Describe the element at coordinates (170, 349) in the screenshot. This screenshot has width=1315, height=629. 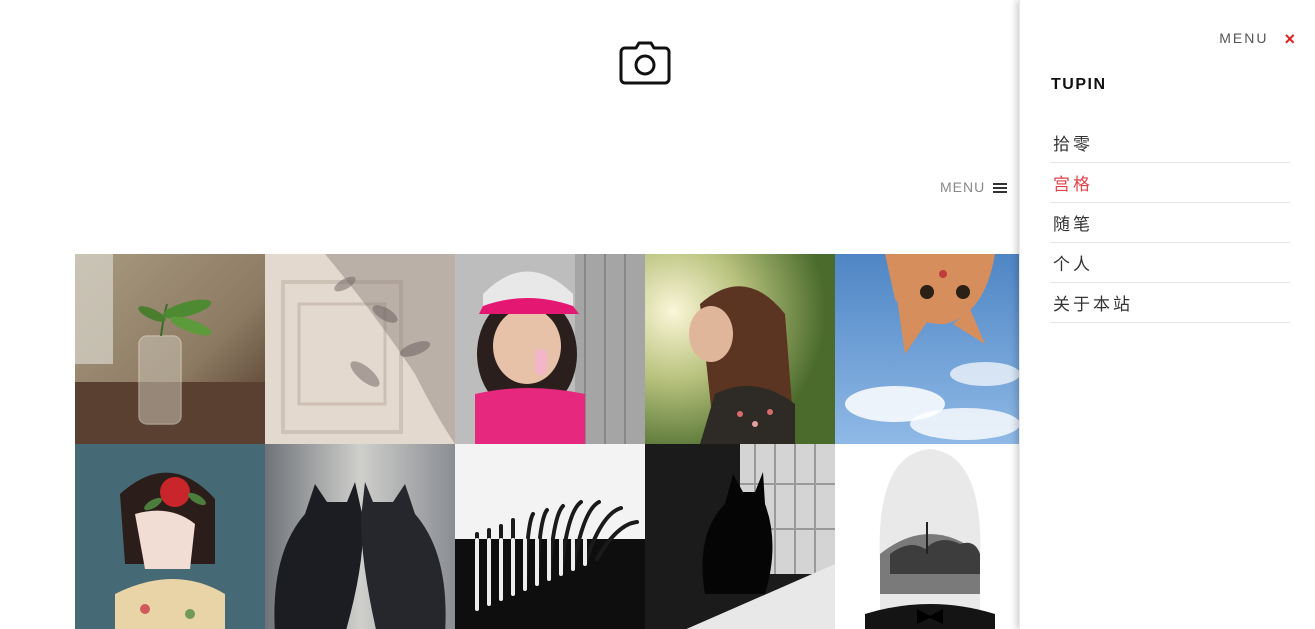
I see `gallery-photo-plant-jar` at that location.